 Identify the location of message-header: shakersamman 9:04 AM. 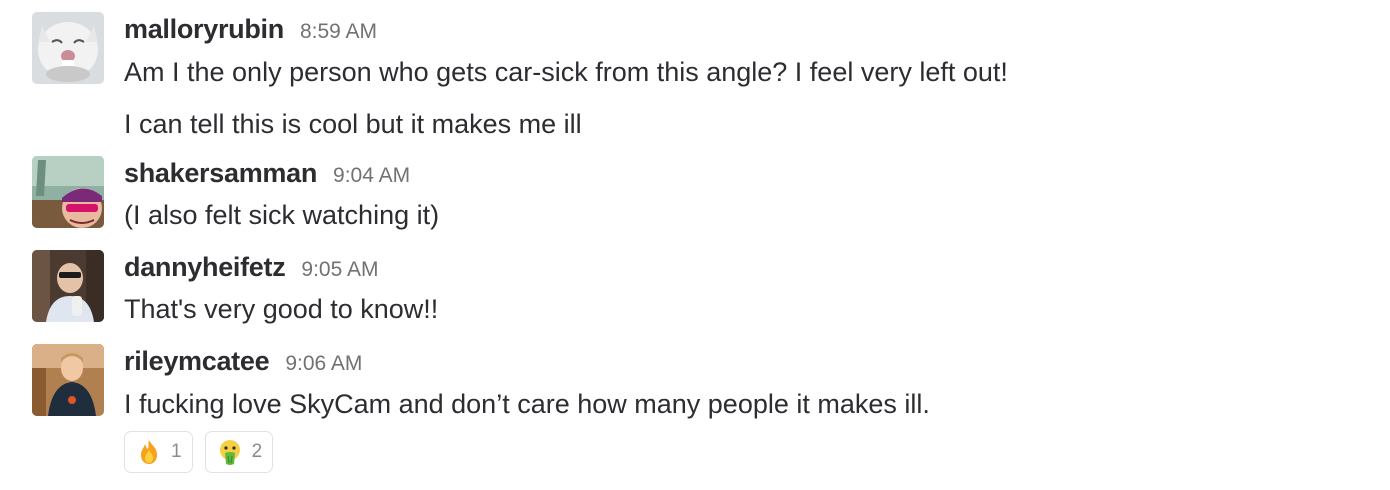
(267, 176).